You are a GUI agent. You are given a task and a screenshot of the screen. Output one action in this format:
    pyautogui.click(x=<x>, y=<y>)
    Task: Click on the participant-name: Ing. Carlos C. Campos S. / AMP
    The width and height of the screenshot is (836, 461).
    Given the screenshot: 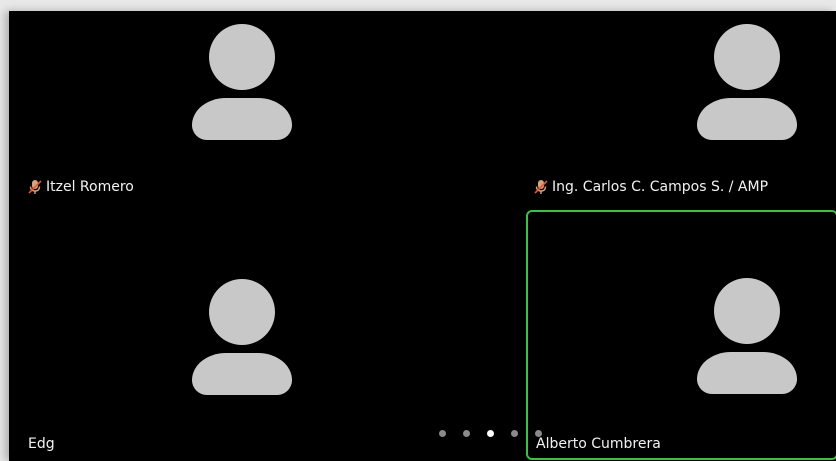 What is the action you would take?
    pyautogui.click(x=660, y=187)
    